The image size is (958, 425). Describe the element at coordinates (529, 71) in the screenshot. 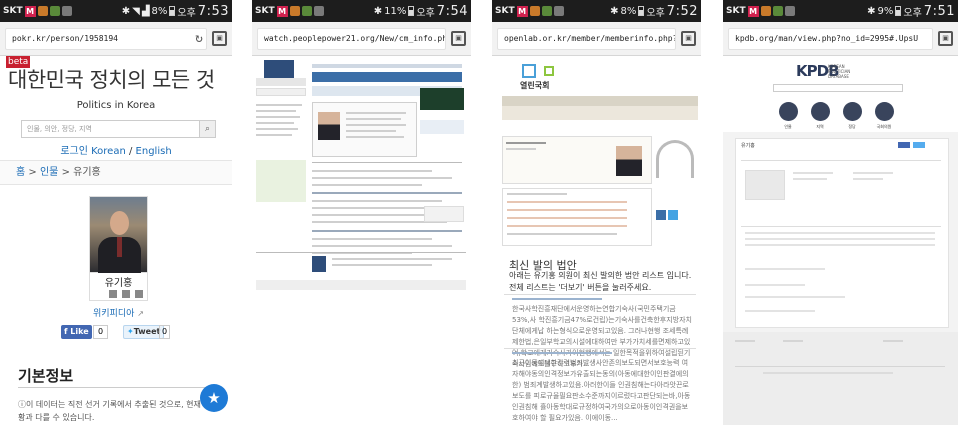

I see `logo-mark` at that location.